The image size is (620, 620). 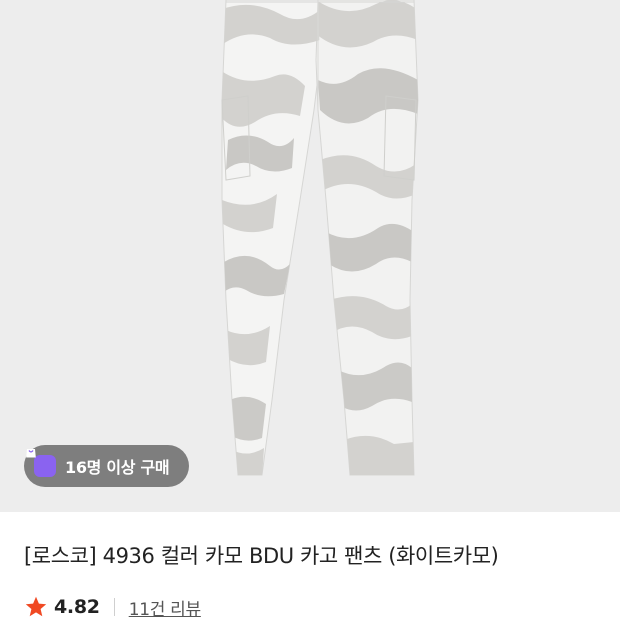 What do you see at coordinates (36, 607) in the screenshot?
I see `star-icon` at bounding box center [36, 607].